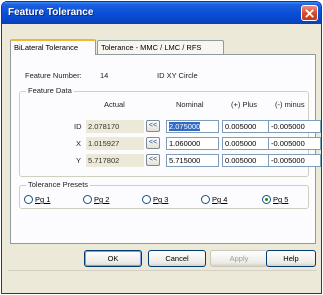 The image size is (323, 295). Describe the element at coordinates (114, 104) in the screenshot. I see `actual-header: Actual` at that location.